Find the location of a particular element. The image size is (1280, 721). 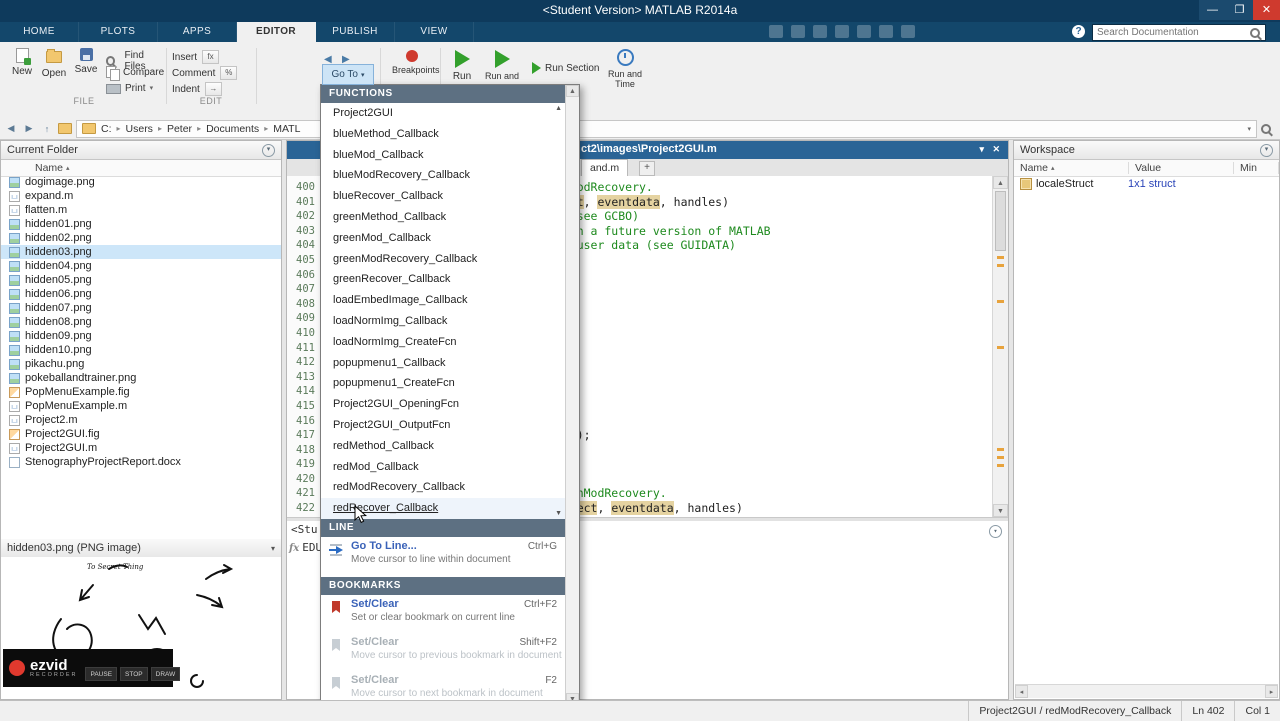

minimize-button: — is located at coordinates (1212, 10).